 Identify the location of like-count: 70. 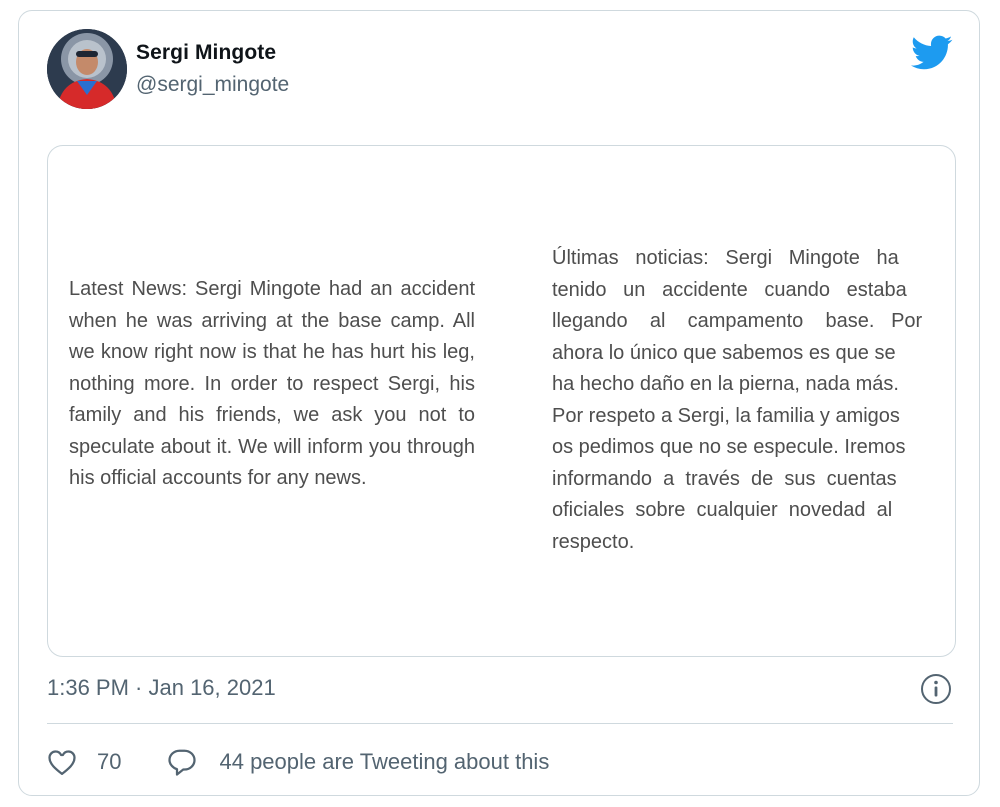
(109, 762).